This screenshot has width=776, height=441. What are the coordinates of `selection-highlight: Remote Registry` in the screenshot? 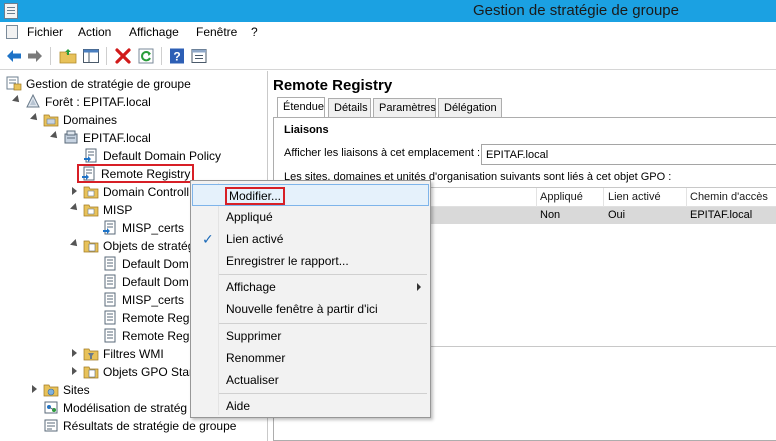 It's located at (135, 173).